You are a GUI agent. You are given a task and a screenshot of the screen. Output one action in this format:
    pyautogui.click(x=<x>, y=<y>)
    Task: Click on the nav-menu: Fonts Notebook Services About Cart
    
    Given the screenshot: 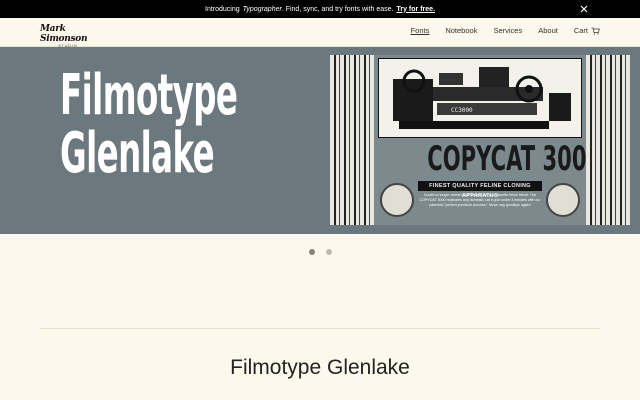 What is the action you would take?
    pyautogui.click(x=505, y=30)
    